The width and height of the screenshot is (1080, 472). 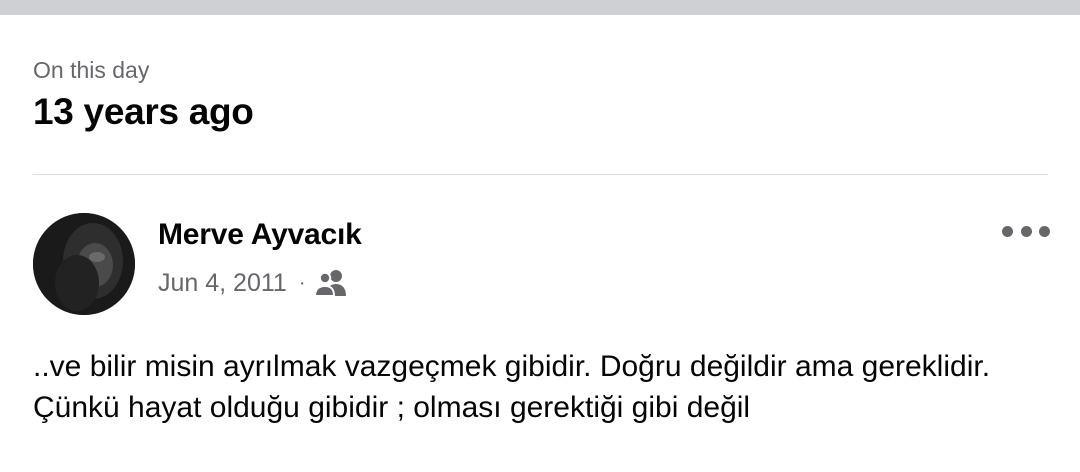 I want to click on avatar-photo, so click(x=84, y=264).